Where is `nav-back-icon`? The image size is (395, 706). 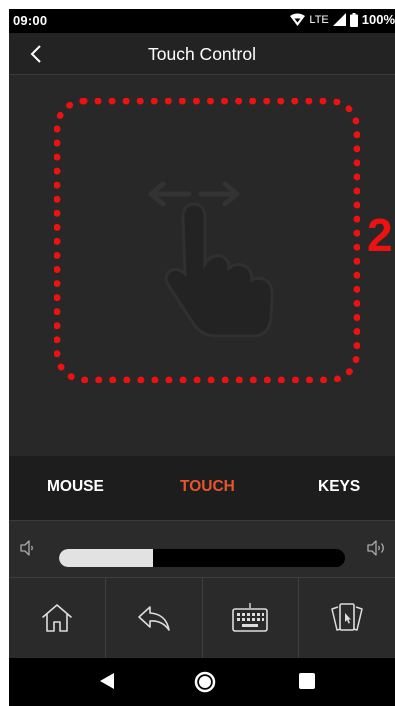 nav-back-icon is located at coordinates (107, 681).